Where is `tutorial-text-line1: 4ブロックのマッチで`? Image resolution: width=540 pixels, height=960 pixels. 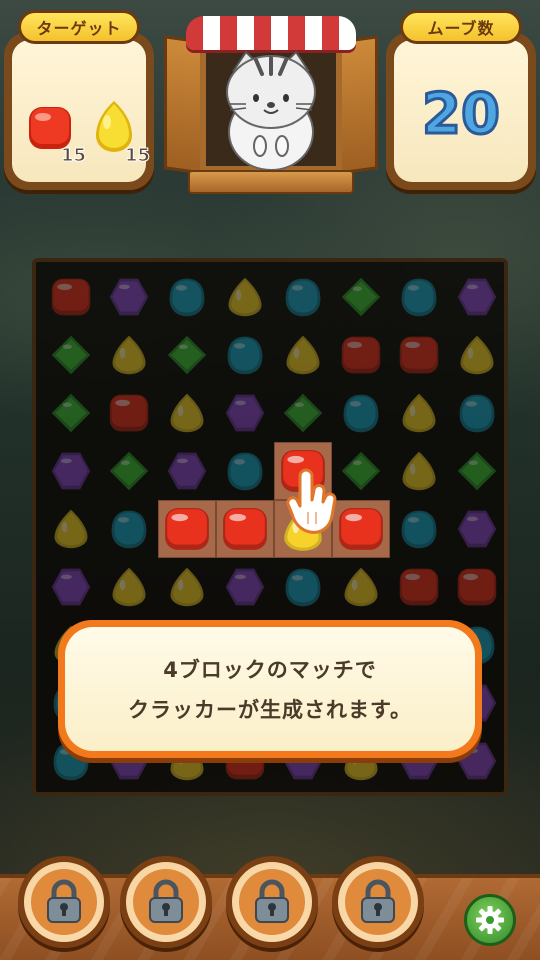 tutorial-text-line1: 4ブロックのマッチで is located at coordinates (270, 670).